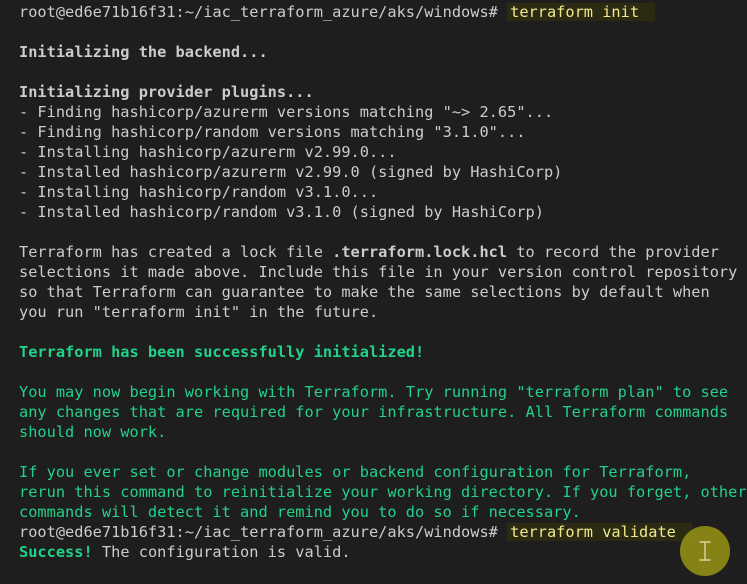  I want to click on validate-result-line: Success! The configuration is valid., so click(383, 552).